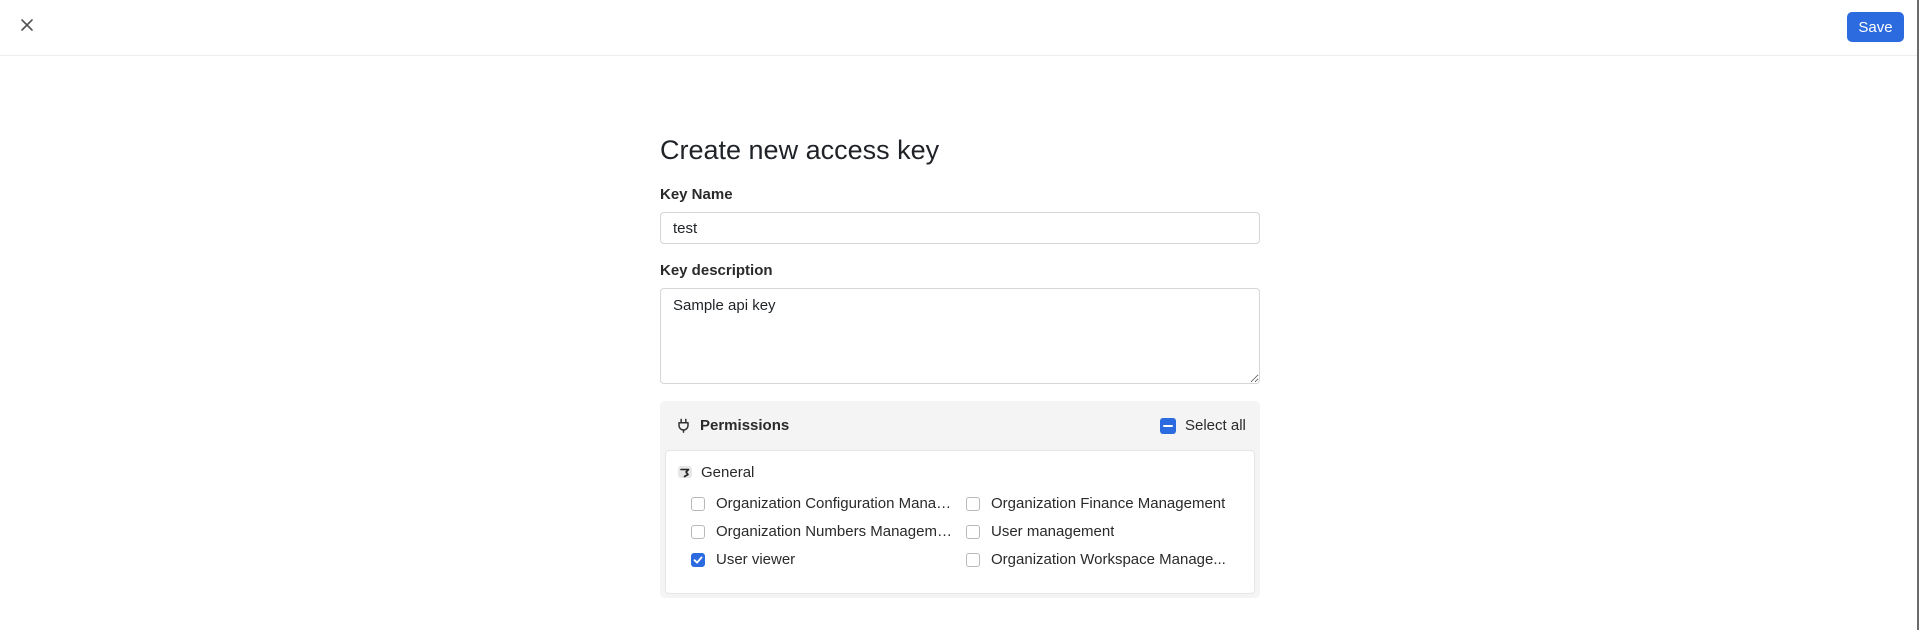 The height and width of the screenshot is (630, 1923). What do you see at coordinates (683, 425) in the screenshot?
I see `plug-icon` at bounding box center [683, 425].